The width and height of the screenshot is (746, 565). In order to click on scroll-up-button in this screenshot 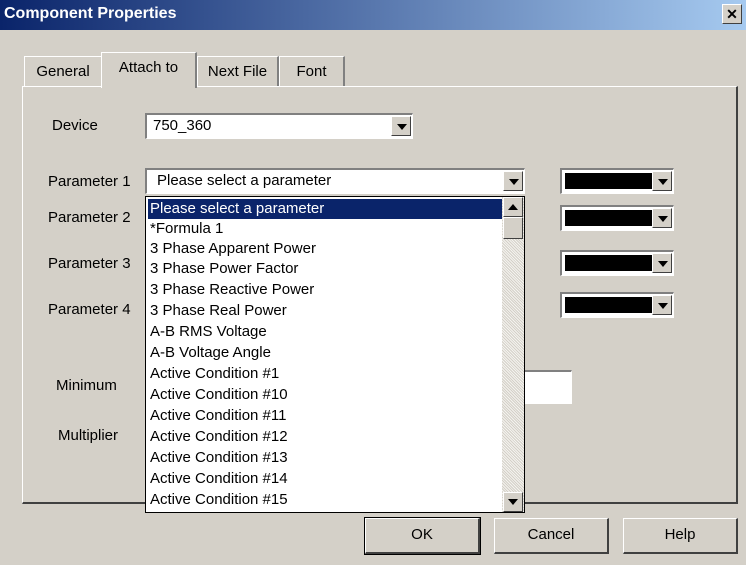, I will do `click(513, 207)`.